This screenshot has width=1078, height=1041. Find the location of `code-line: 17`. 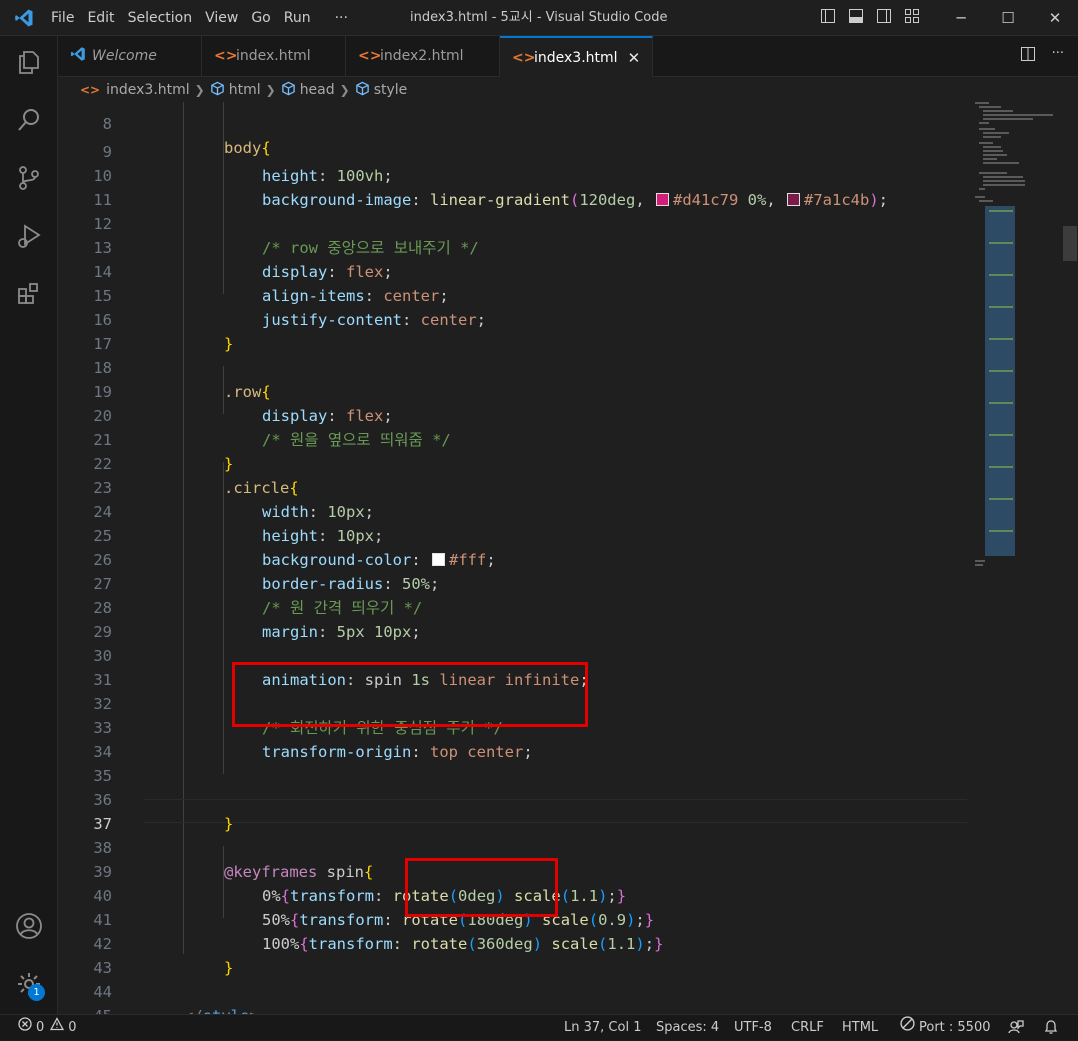

code-line: 17 is located at coordinates (568, 330).